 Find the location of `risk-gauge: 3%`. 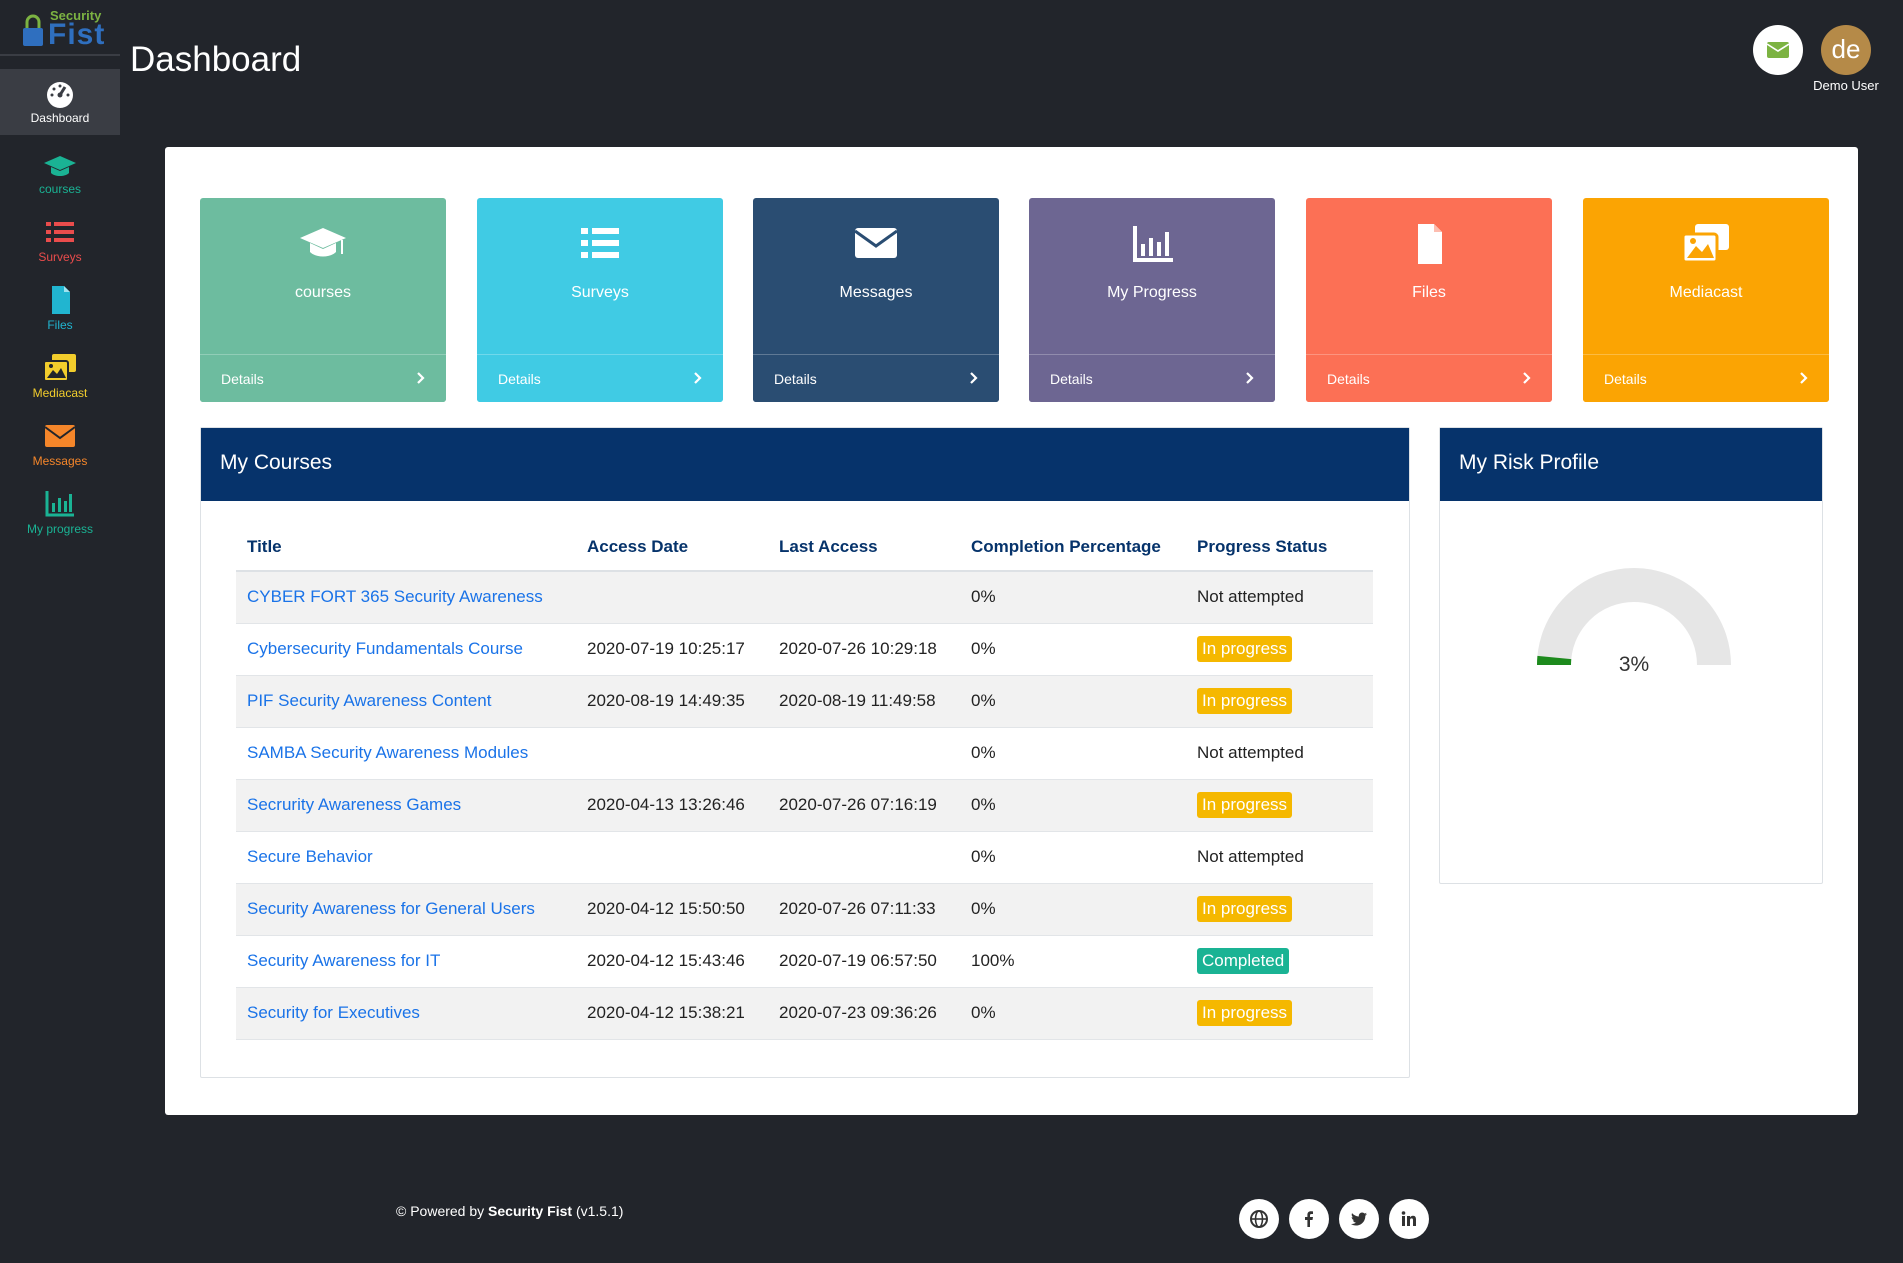

risk-gauge: 3% is located at coordinates (1634, 618).